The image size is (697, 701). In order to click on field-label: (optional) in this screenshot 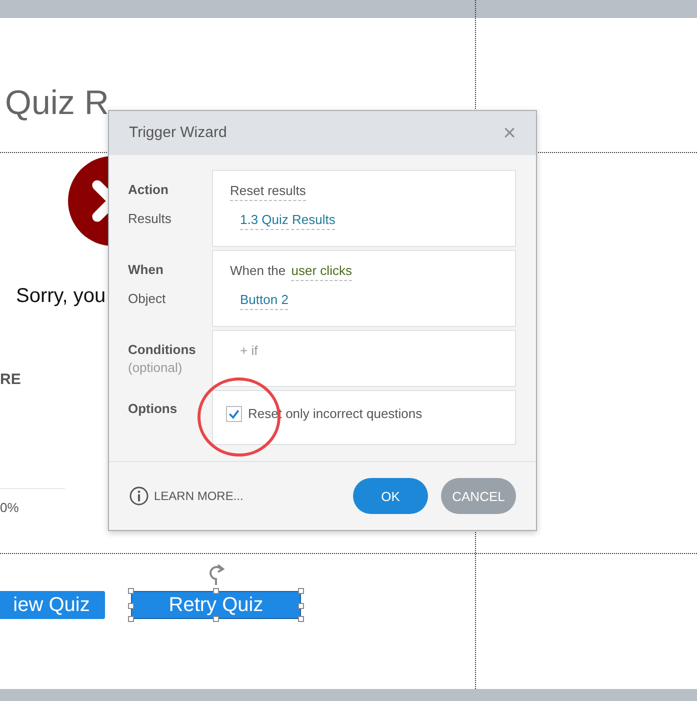, I will do `click(156, 367)`.